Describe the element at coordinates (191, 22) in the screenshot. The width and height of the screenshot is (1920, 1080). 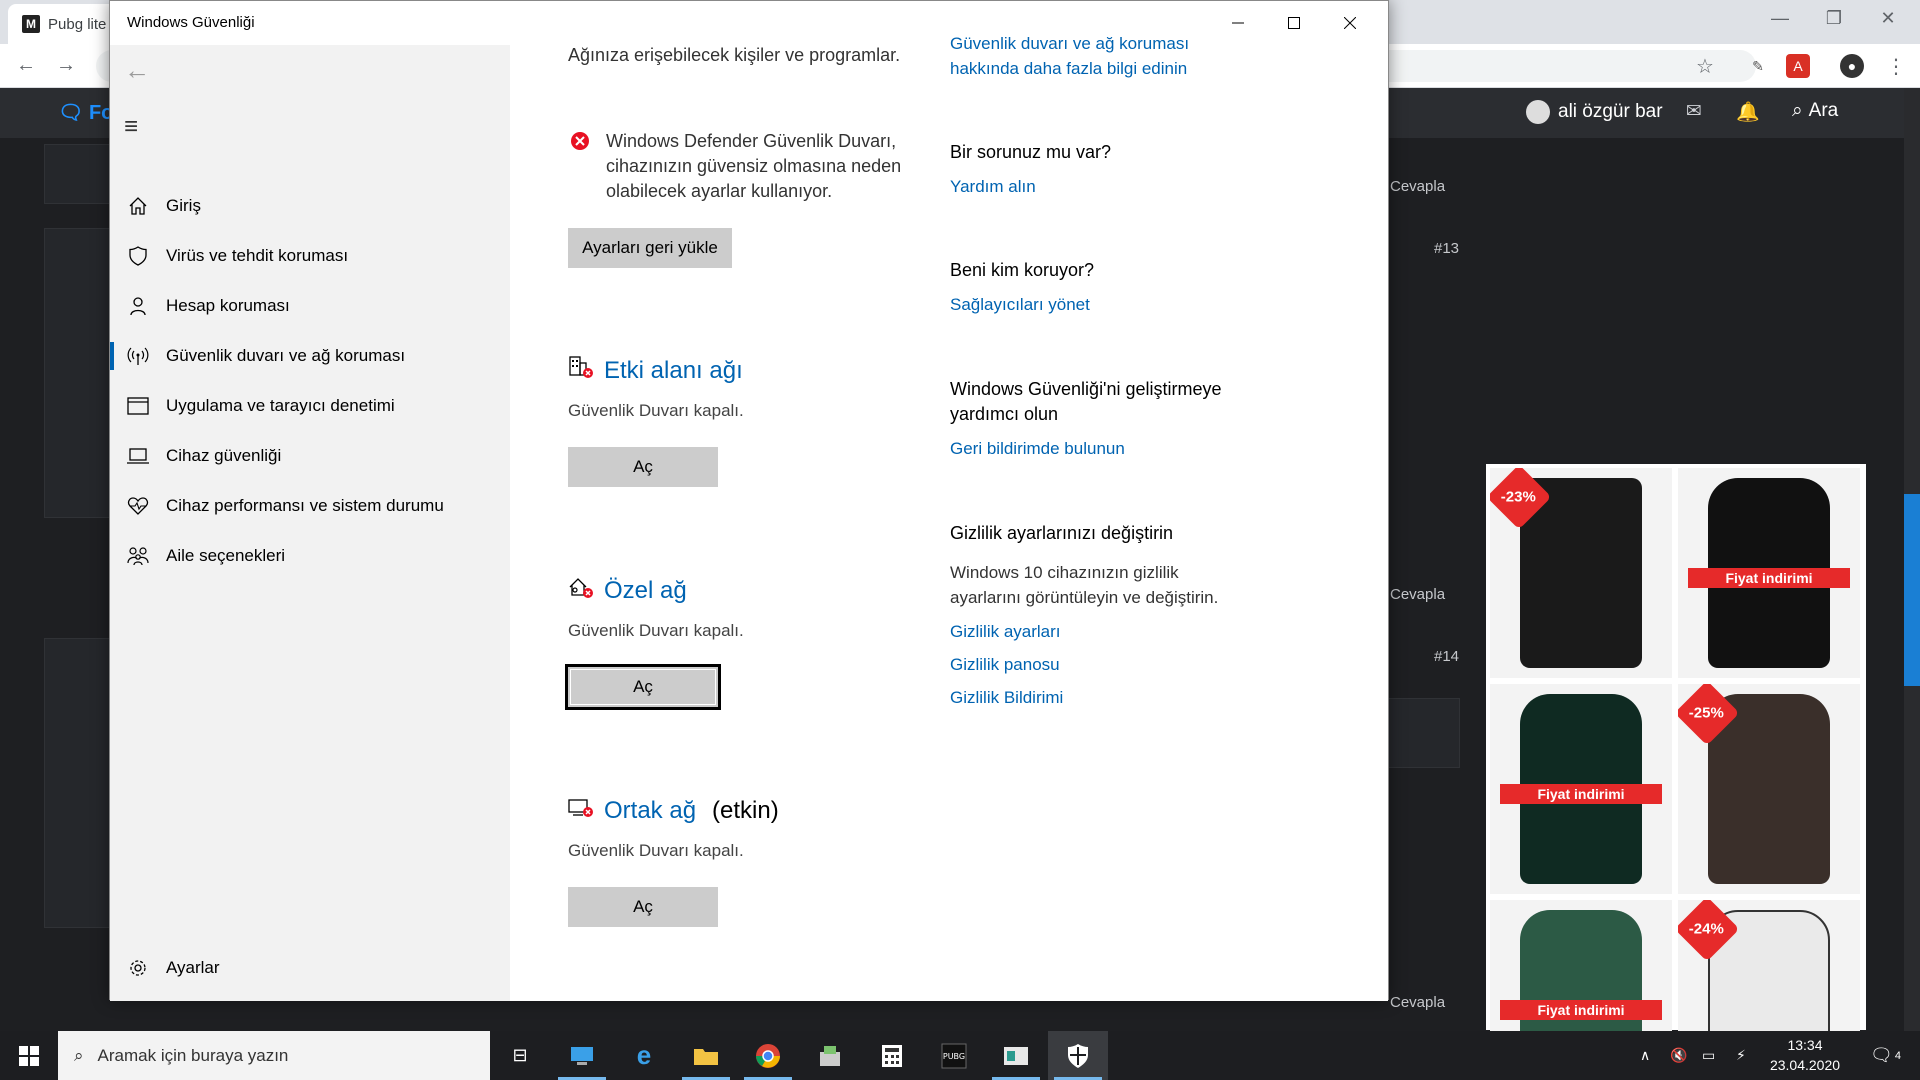
I see `window-title: Windows Güvenliği` at that location.